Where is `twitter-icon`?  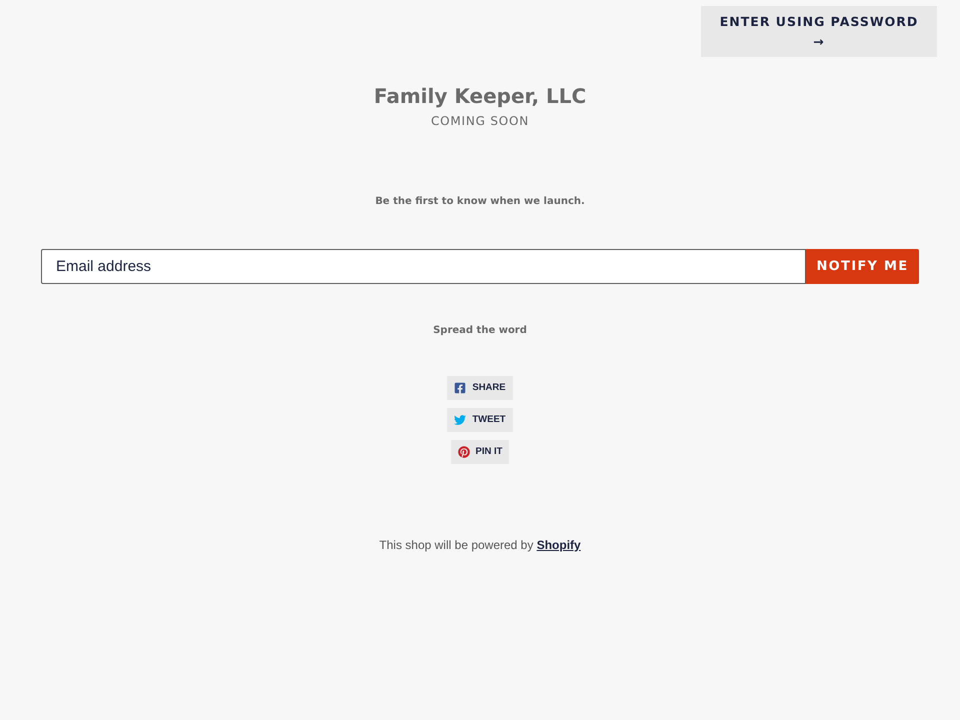 twitter-icon is located at coordinates (460, 420).